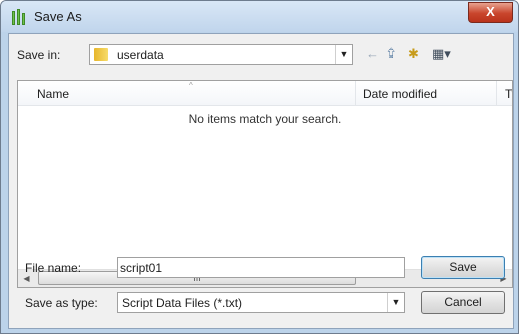  I want to click on window-title: Save As, so click(58, 16).